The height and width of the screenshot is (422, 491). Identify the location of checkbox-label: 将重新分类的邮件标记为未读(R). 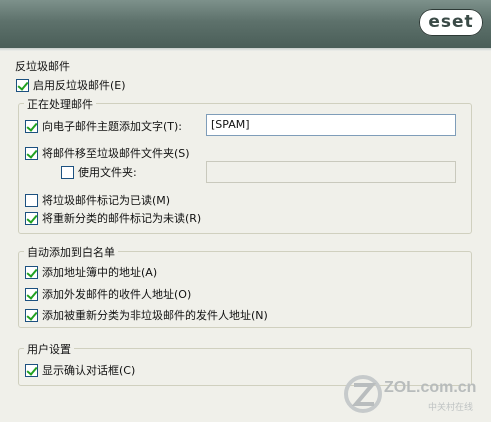
(122, 218).